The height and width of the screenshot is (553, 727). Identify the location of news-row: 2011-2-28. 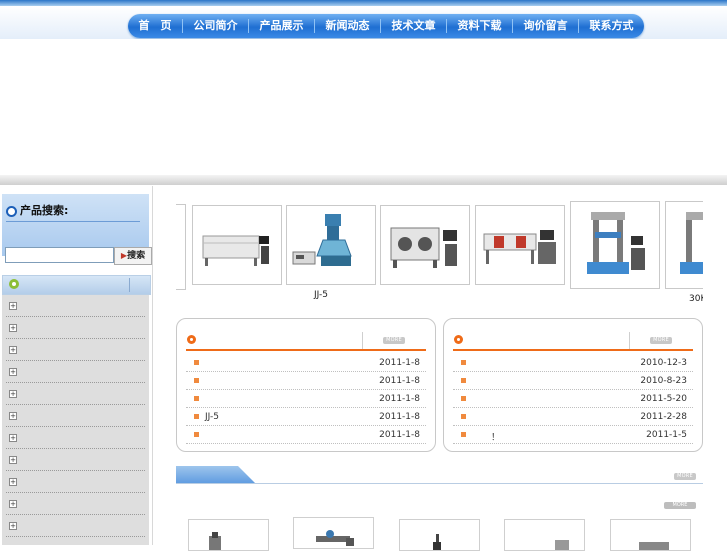
(573, 417).